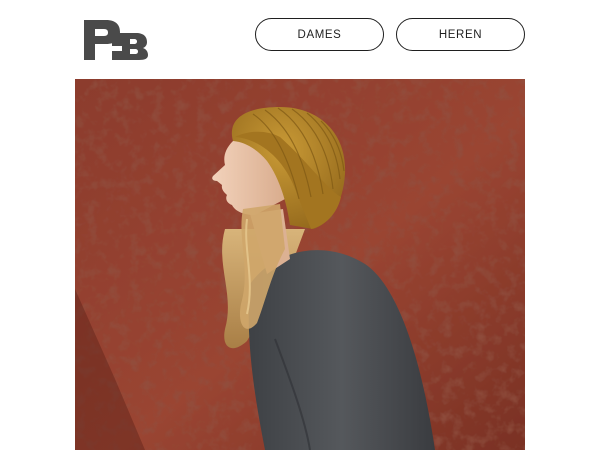 Image resolution: width=600 pixels, height=450 pixels. What do you see at coordinates (319, 34) in the screenshot?
I see `dames-button: DAMES` at bounding box center [319, 34].